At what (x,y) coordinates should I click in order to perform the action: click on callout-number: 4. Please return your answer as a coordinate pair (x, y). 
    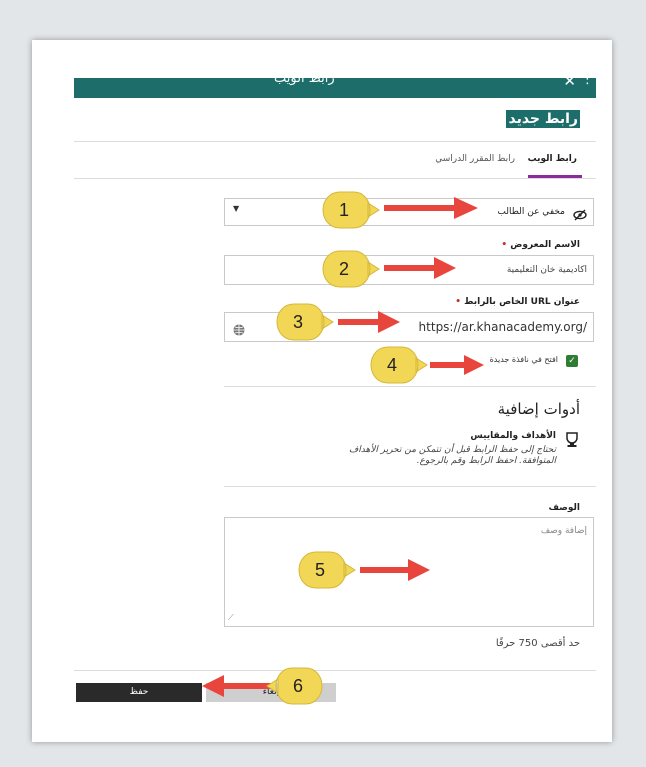
    Looking at the image, I should click on (392, 365).